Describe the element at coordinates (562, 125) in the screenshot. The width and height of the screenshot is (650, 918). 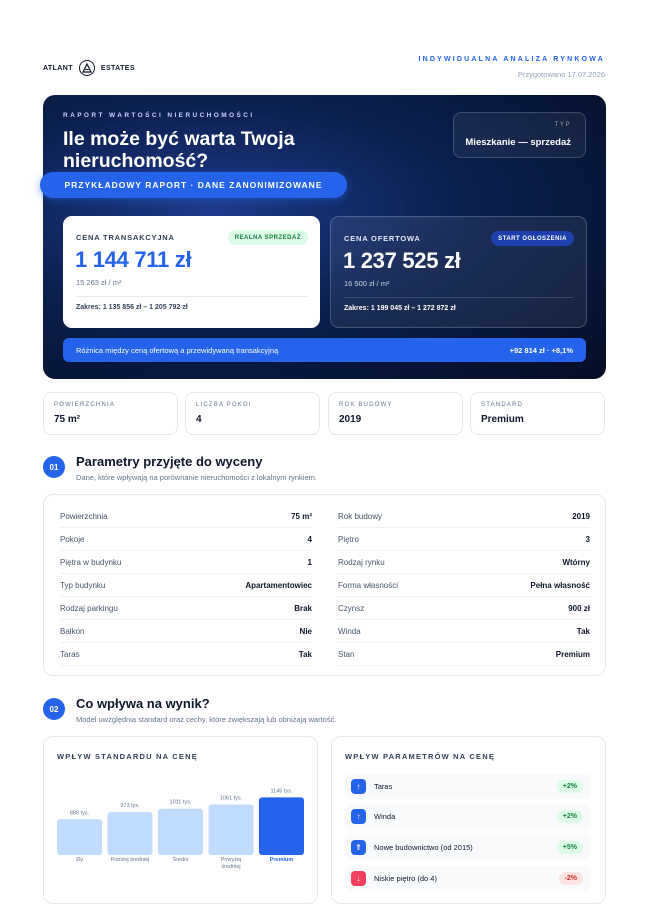
I see `property-type-label: TYP` at that location.